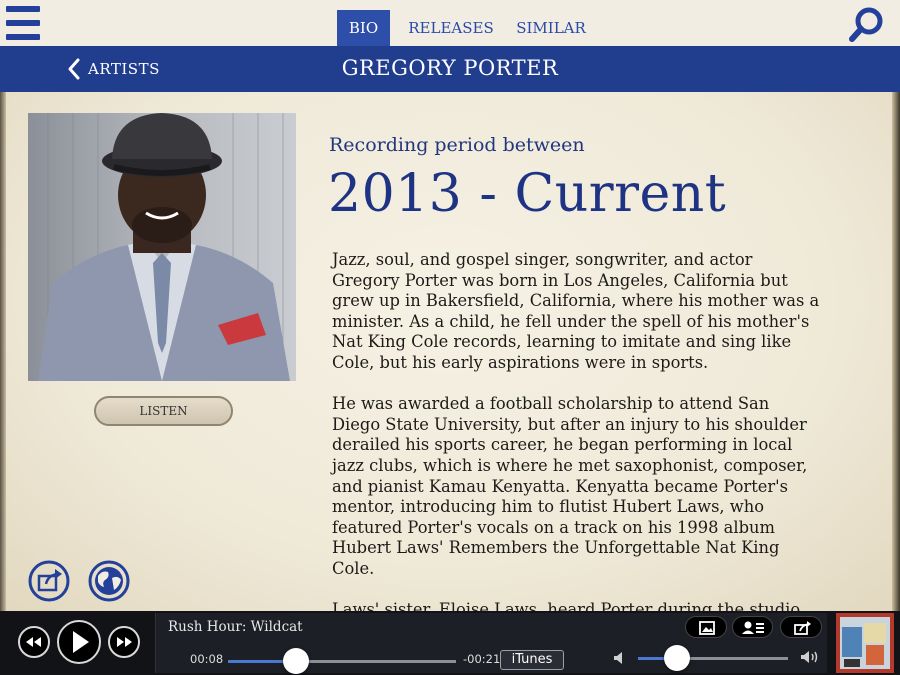 This screenshot has width=900, height=675. I want to click on play-icon, so click(81, 642).